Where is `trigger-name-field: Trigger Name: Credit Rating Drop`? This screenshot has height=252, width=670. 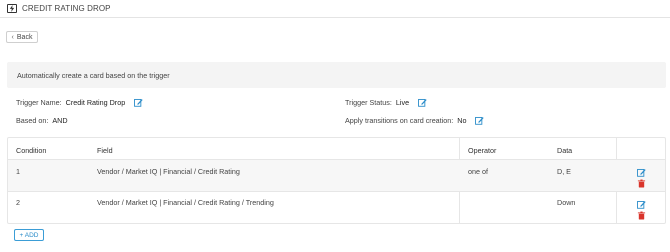 trigger-name-field: Trigger Name: Credit Rating Drop is located at coordinates (79, 102).